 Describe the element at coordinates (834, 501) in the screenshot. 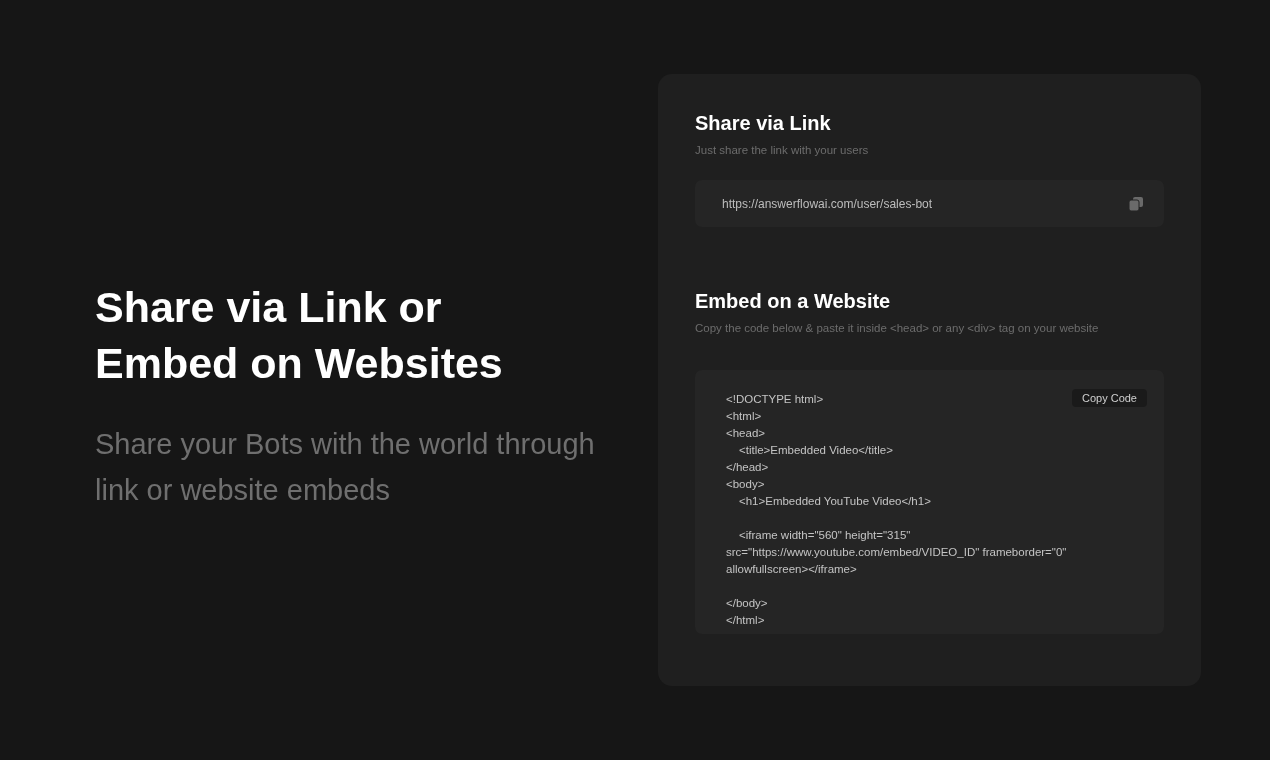

I see `code-line: <h1>Embedded YouTube Video</h1>` at that location.